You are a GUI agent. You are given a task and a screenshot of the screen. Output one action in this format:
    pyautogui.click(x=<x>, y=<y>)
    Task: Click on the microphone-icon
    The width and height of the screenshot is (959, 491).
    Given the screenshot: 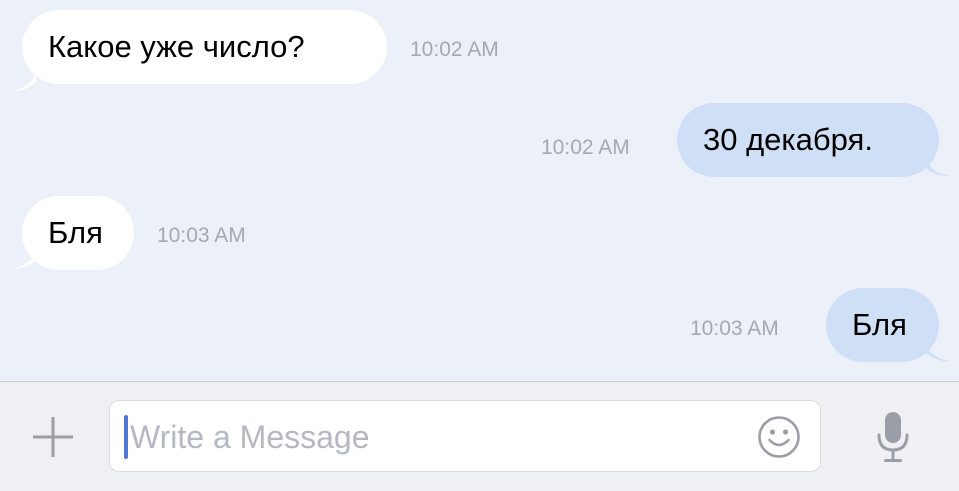 What is the action you would take?
    pyautogui.click(x=893, y=437)
    